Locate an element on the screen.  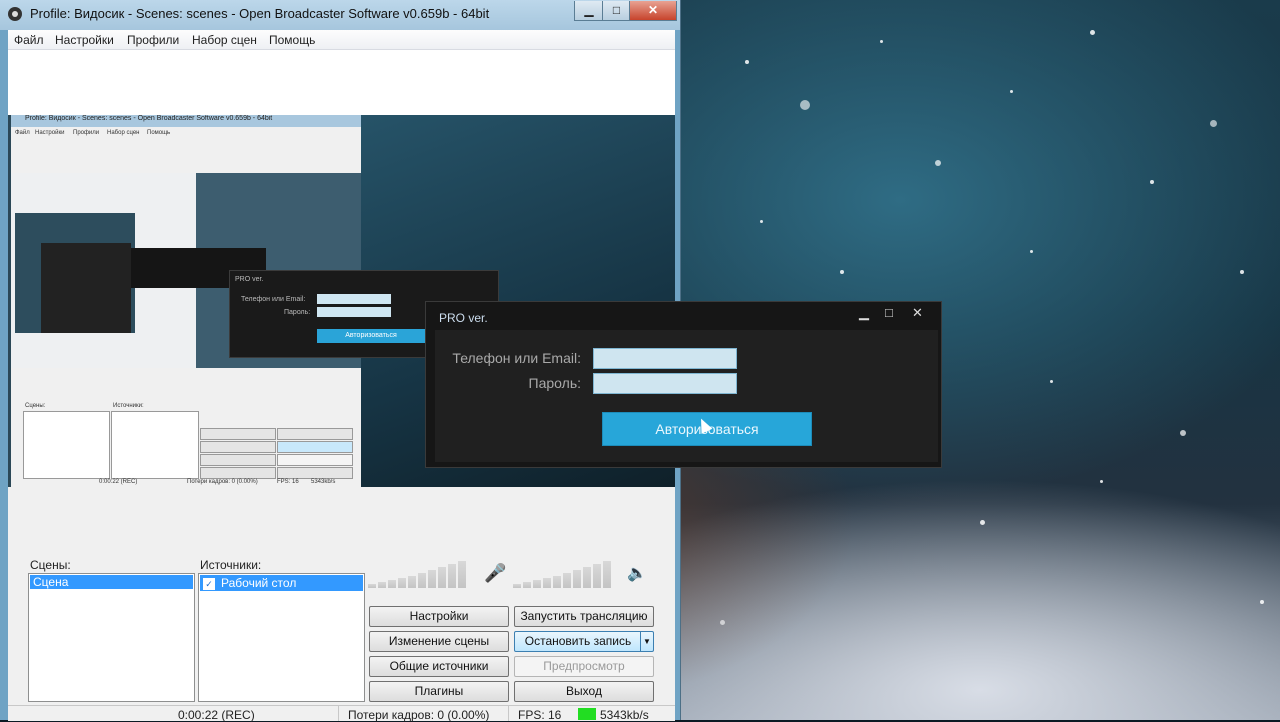
nested-dropped: Потери кадров: 0 (0.00%) is located at coordinates (222, 482).